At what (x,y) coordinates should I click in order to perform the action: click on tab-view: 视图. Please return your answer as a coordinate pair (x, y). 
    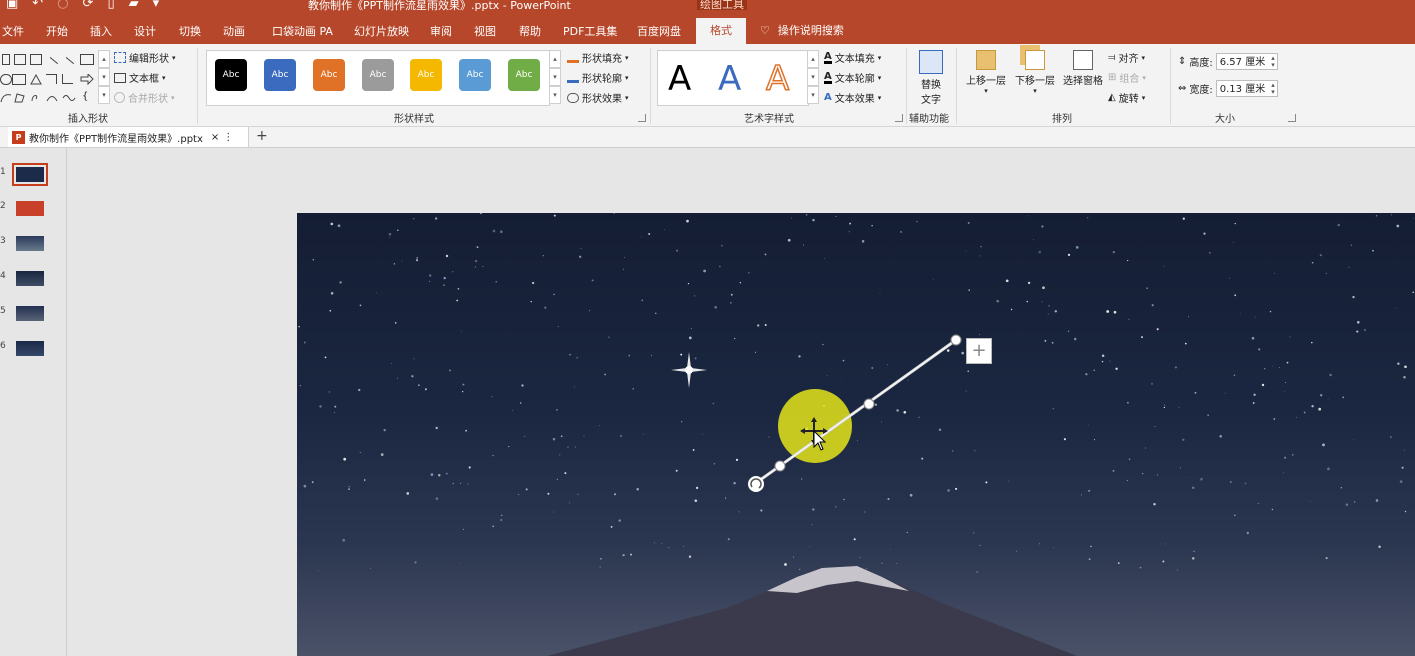
    Looking at the image, I should click on (485, 31).